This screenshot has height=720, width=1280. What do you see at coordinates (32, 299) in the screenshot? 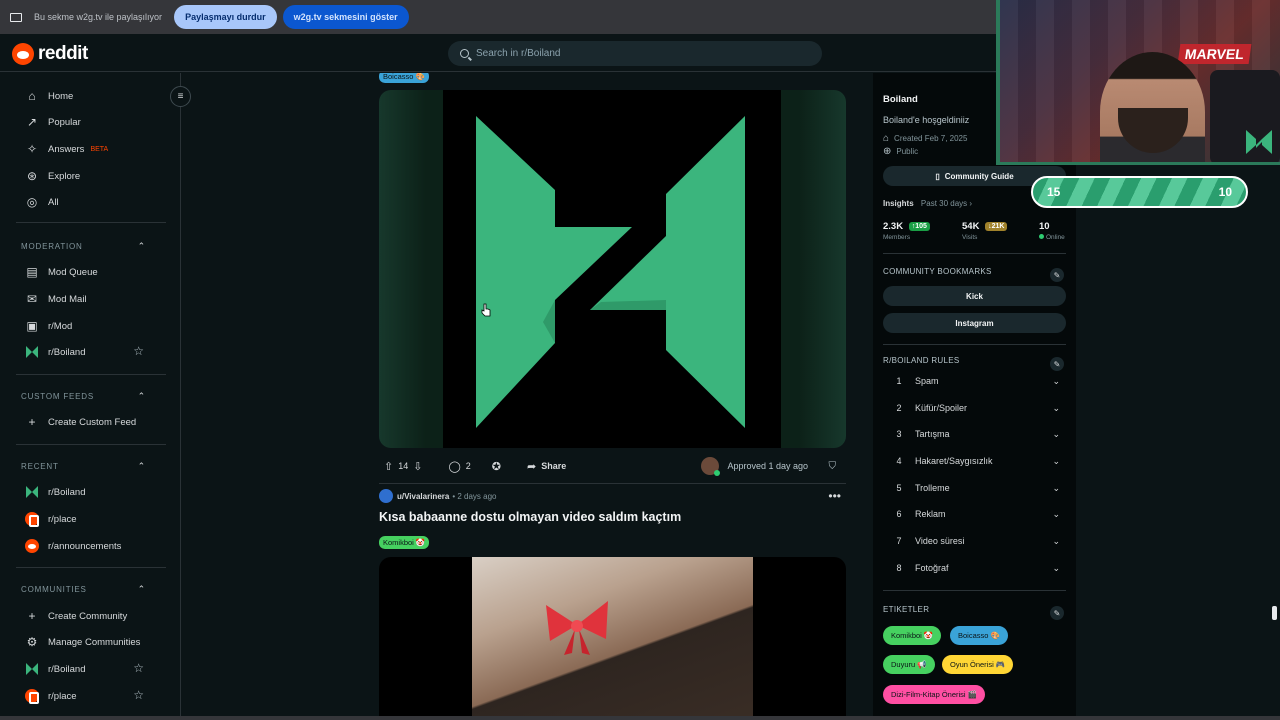
I see `mod-mail-icon: ✉` at bounding box center [32, 299].